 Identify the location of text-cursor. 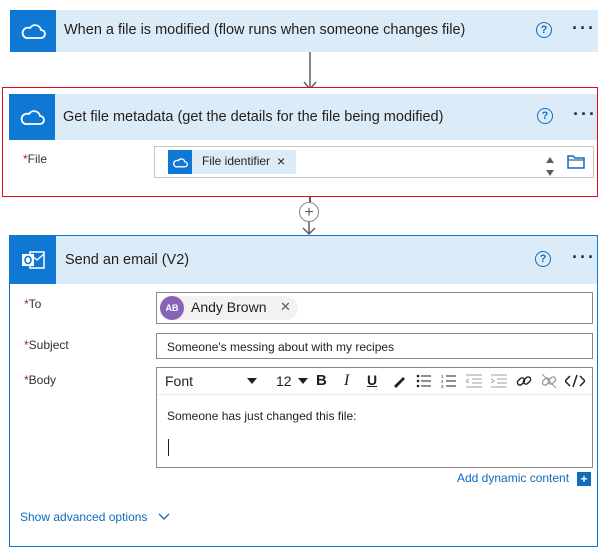
(168, 447).